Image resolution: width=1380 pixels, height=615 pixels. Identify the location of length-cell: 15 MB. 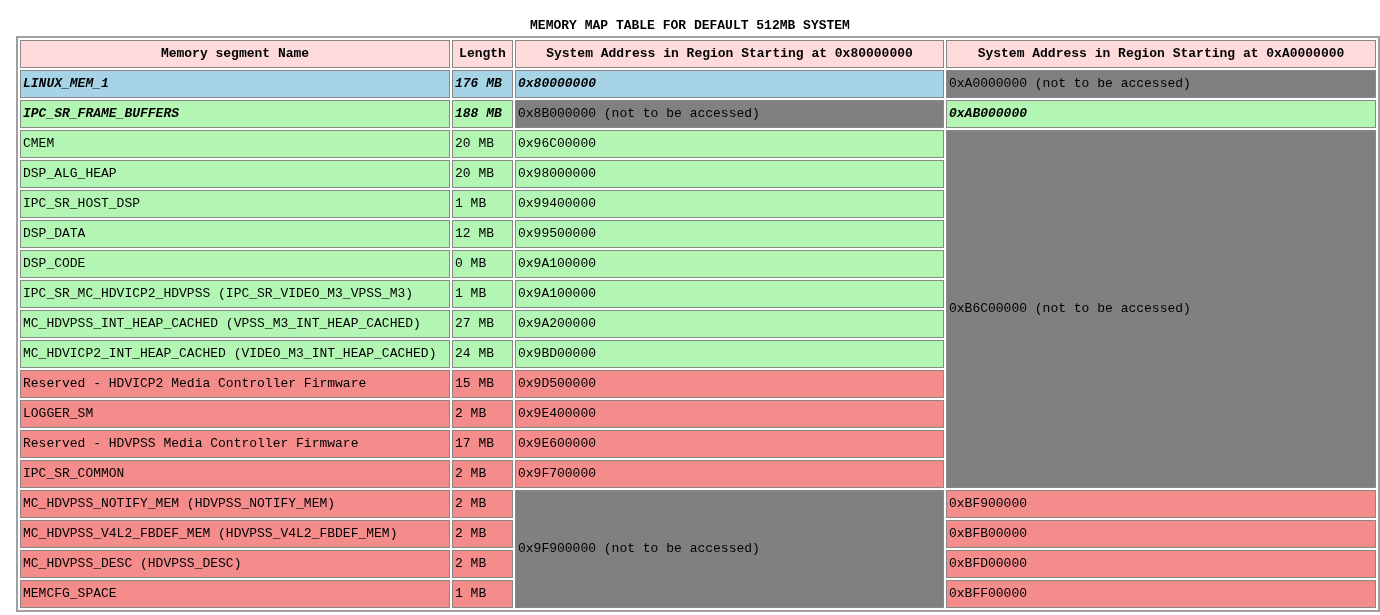
(482, 384).